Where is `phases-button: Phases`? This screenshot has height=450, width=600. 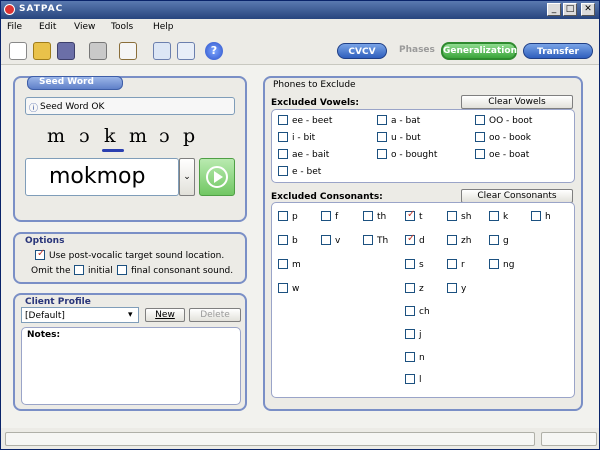 phases-button: Phases is located at coordinates (417, 50).